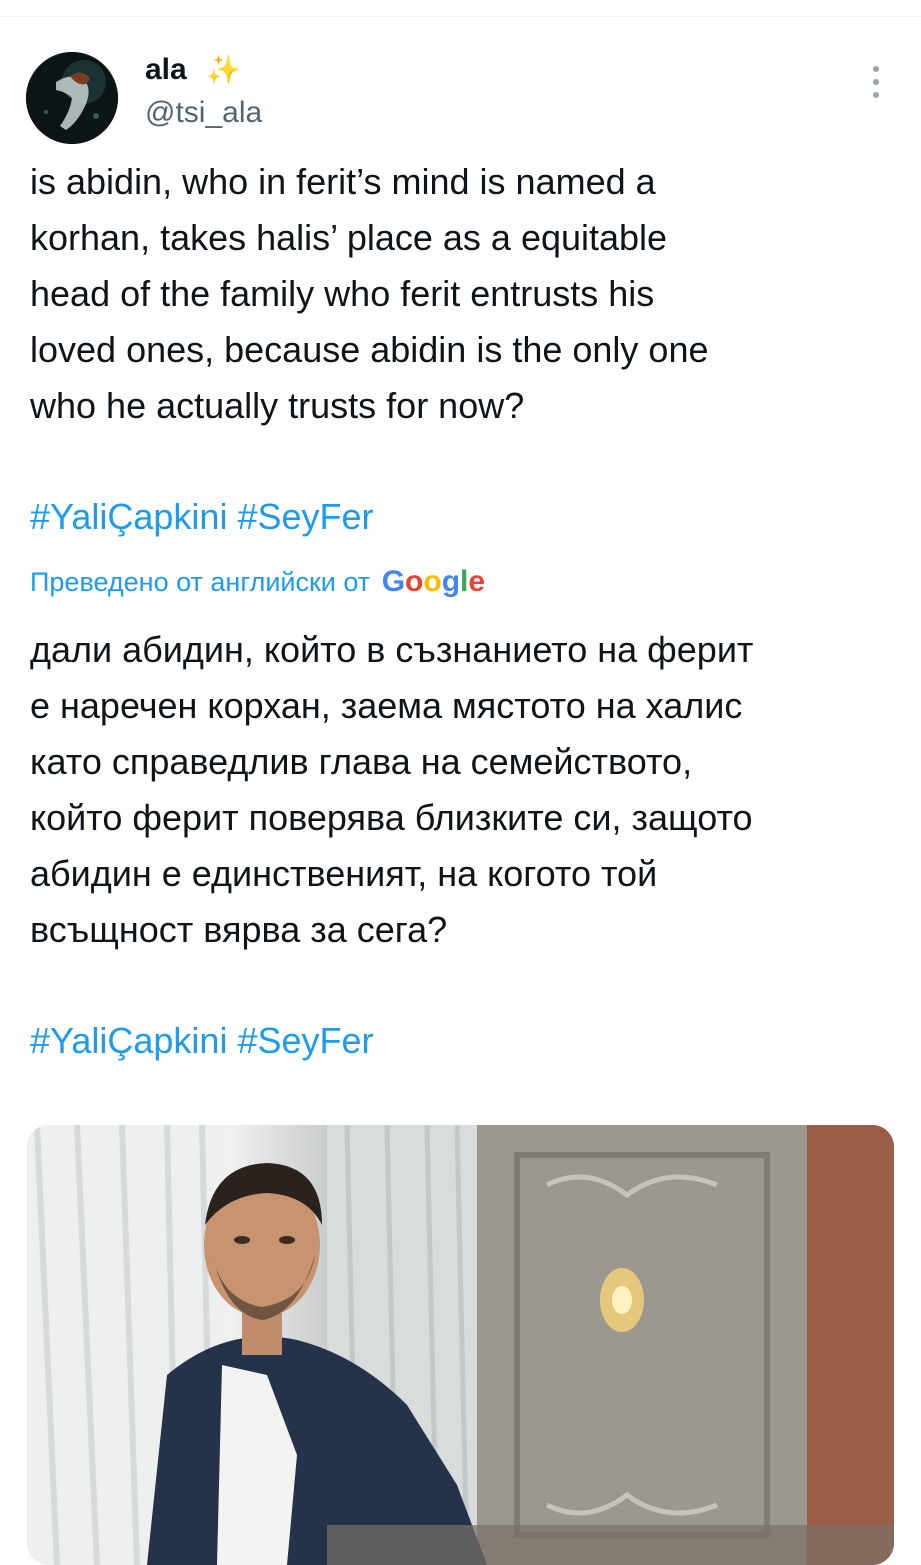 The height and width of the screenshot is (1565, 921). What do you see at coordinates (460, 517) in the screenshot?
I see `hashtags: #YaliÇapkini #SeyFer` at bounding box center [460, 517].